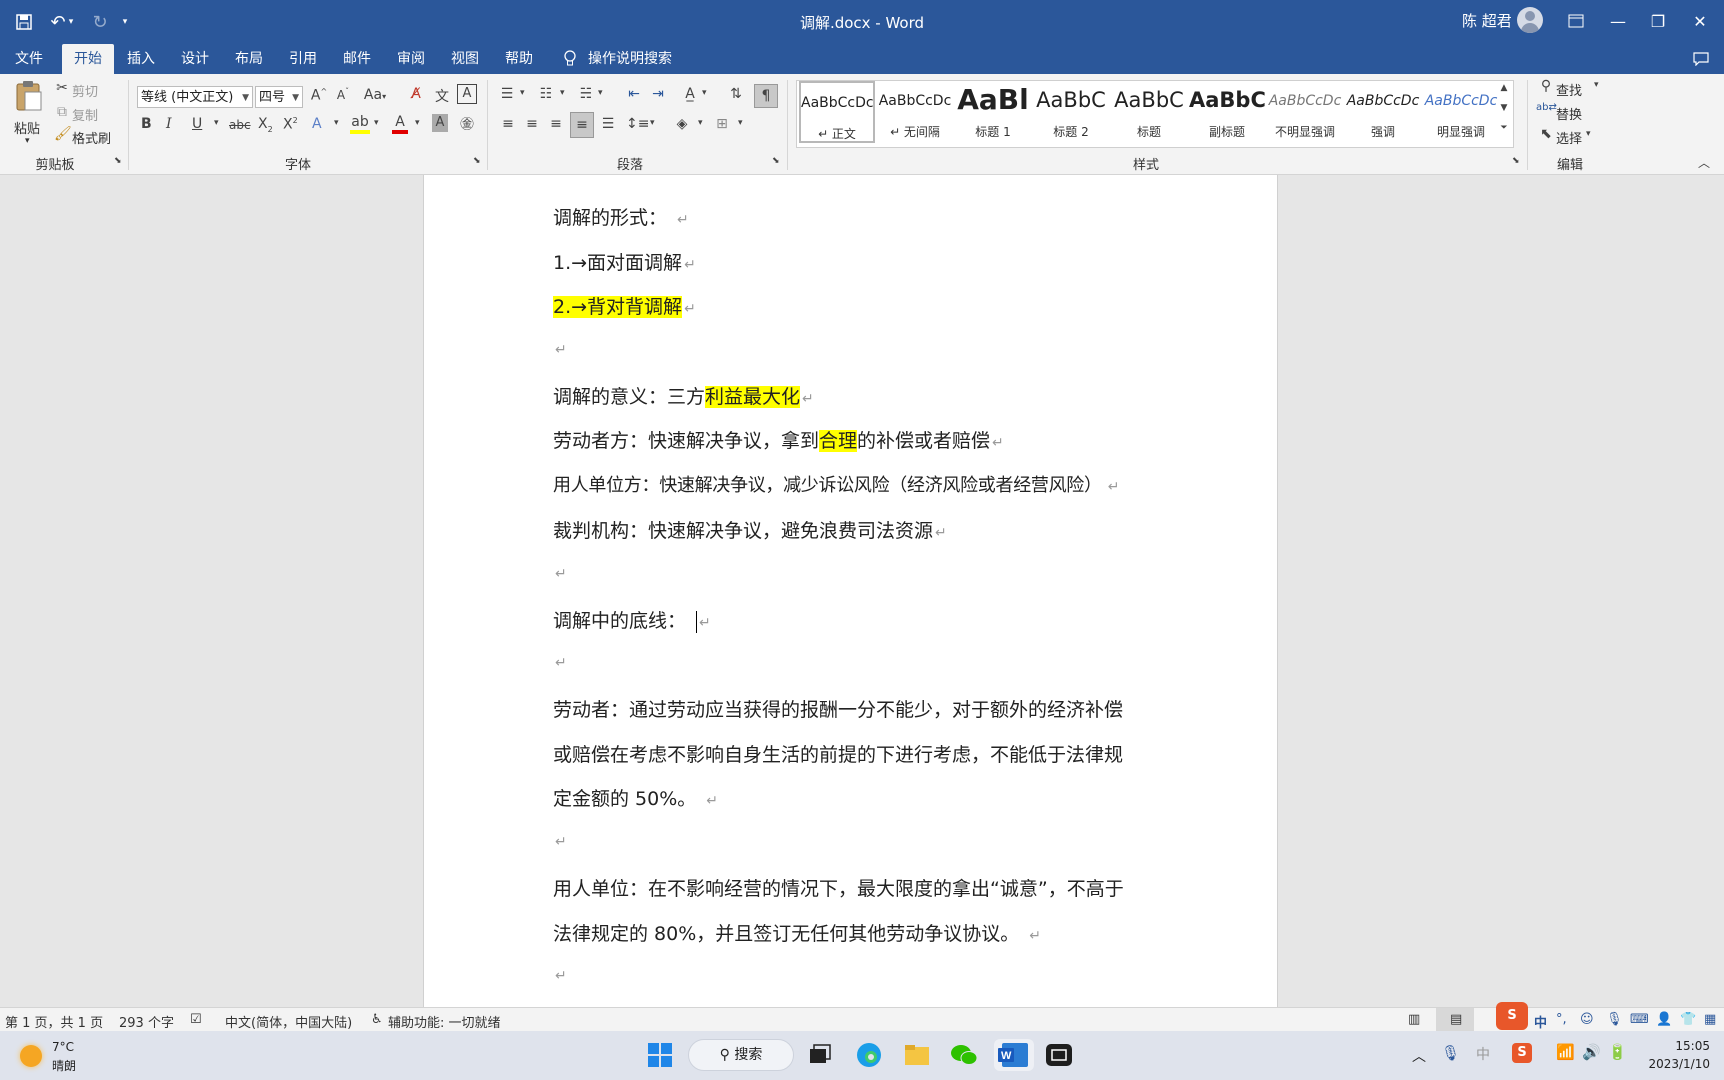 This screenshot has width=1724, height=1080. What do you see at coordinates (1683, 1046) in the screenshot?
I see `clock-time: 15:05` at bounding box center [1683, 1046].